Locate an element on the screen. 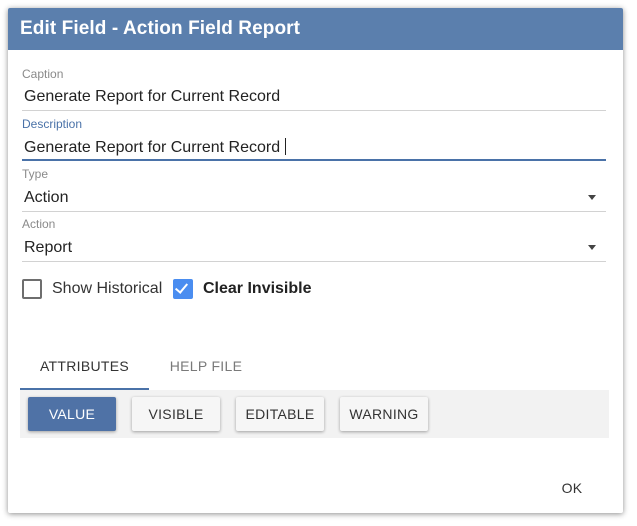 Image resolution: width=637 pixels, height=526 pixels. attributes-panel: VALUE VISIBLE EDITABLE WARNING is located at coordinates (314, 414).